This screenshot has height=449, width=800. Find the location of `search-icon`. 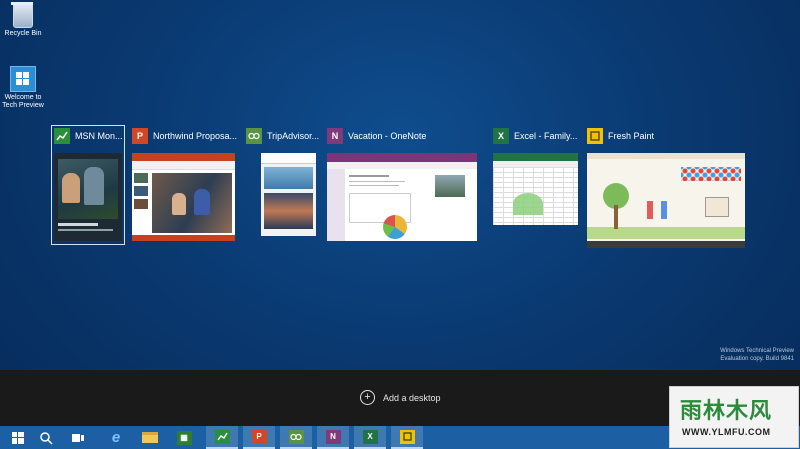

search-icon is located at coordinates (46, 438).